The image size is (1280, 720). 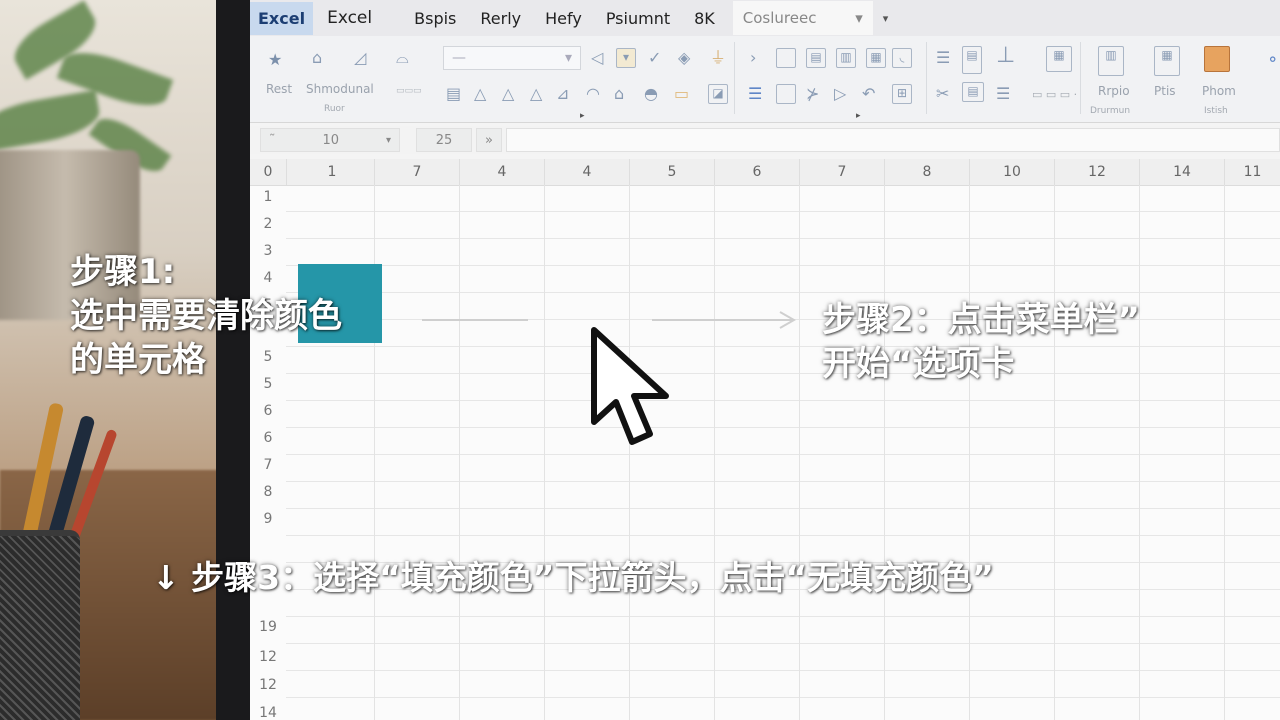 I want to click on cells-icon: ⚬, so click(x=1272, y=60).